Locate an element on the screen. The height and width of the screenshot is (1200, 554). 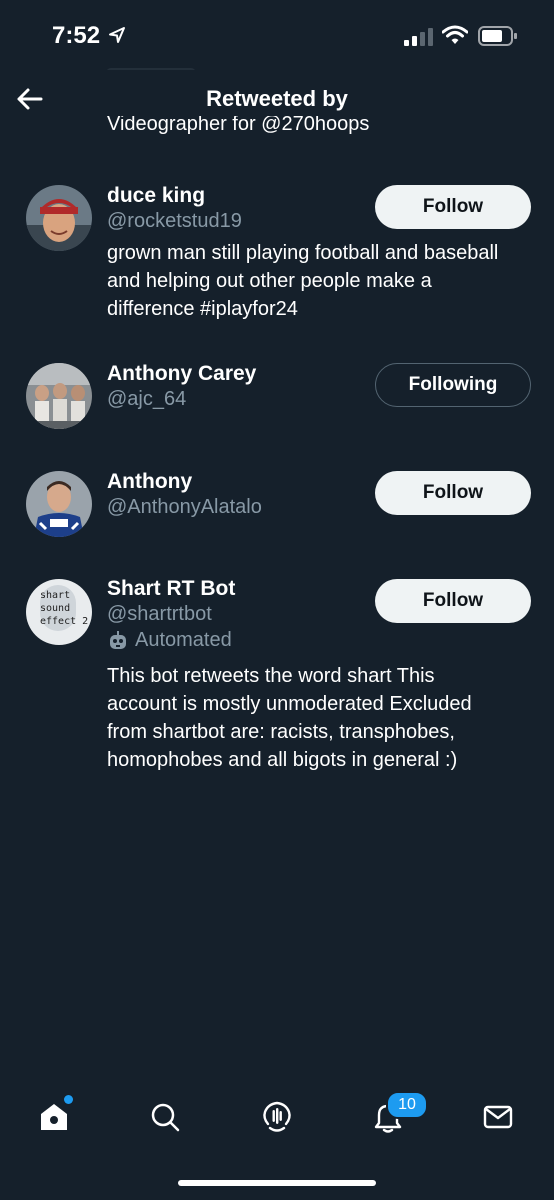
bottom-nav: 10 is located at coordinates (277, 1120).